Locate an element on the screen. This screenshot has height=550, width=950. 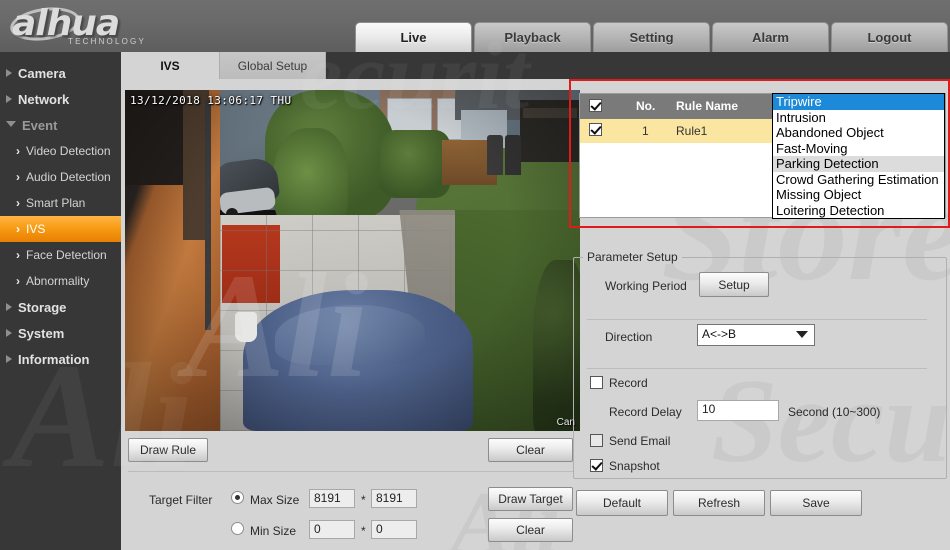
draw-target-button: Draw Target is located at coordinates (530, 499).